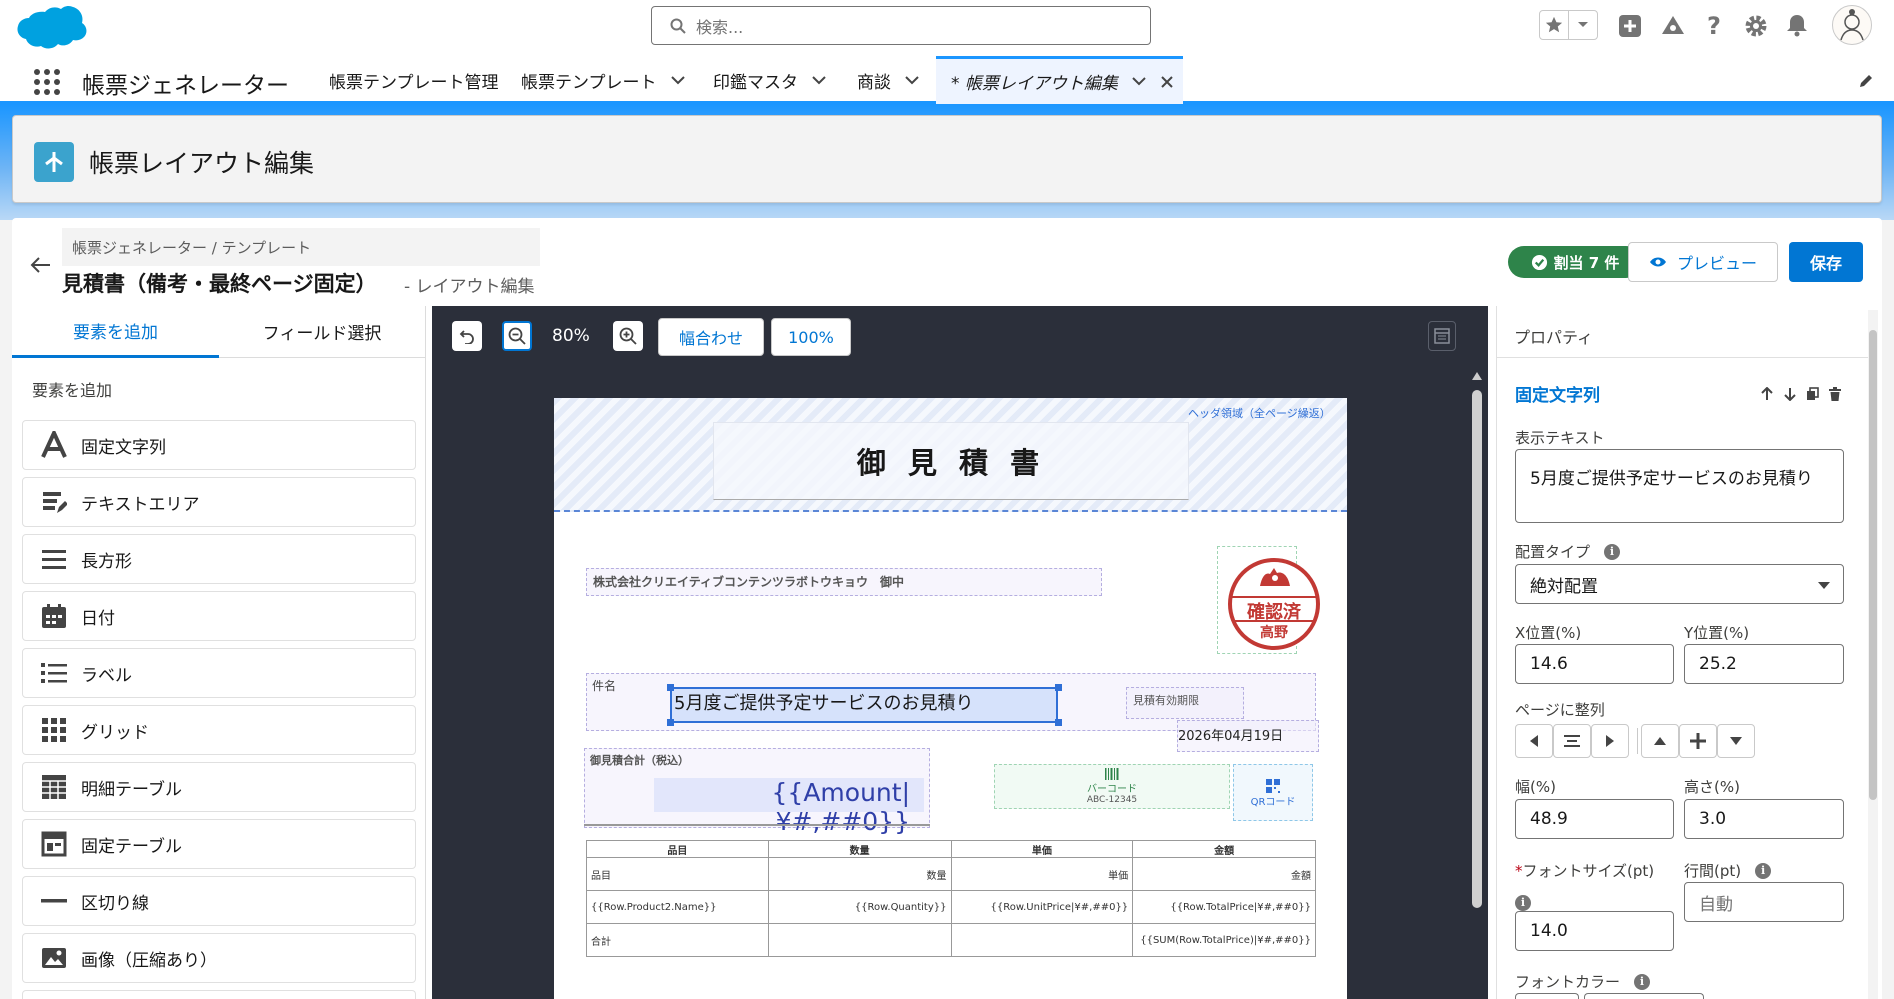  What do you see at coordinates (1764, 819) in the screenshot?
I see `height-input: 3.0` at bounding box center [1764, 819].